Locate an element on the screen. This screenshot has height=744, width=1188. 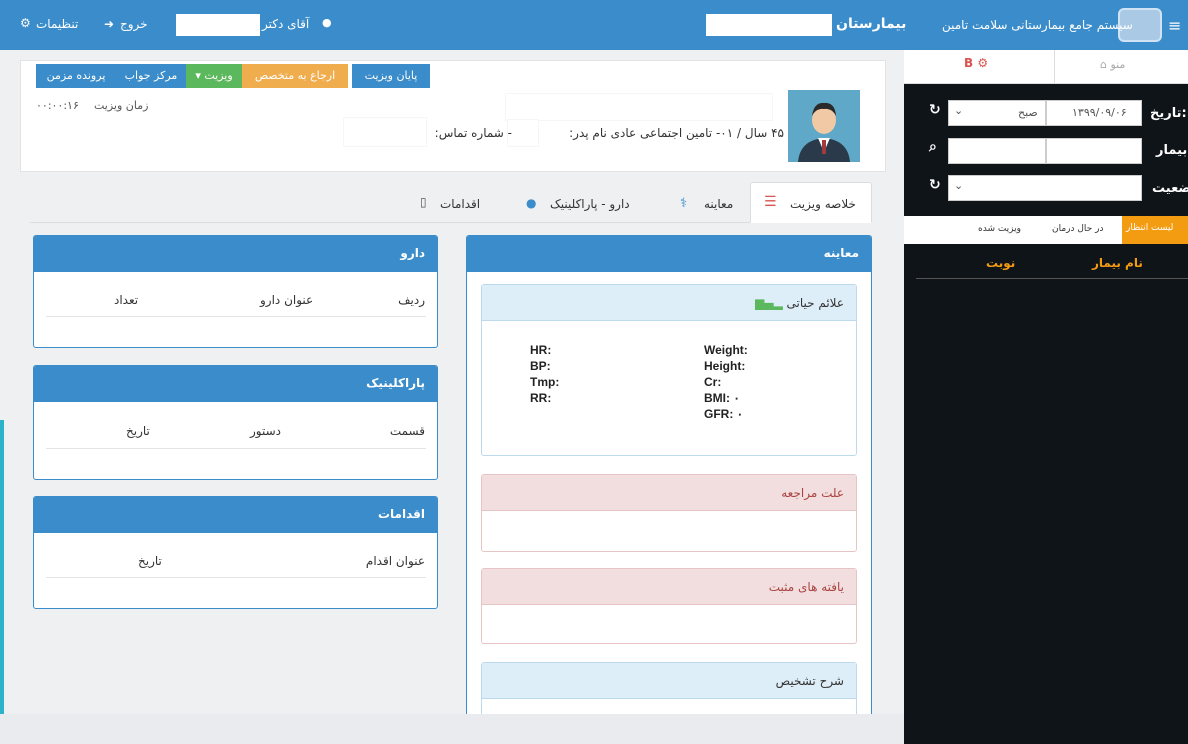
logout-icon: ➜ is located at coordinates (109, 24).